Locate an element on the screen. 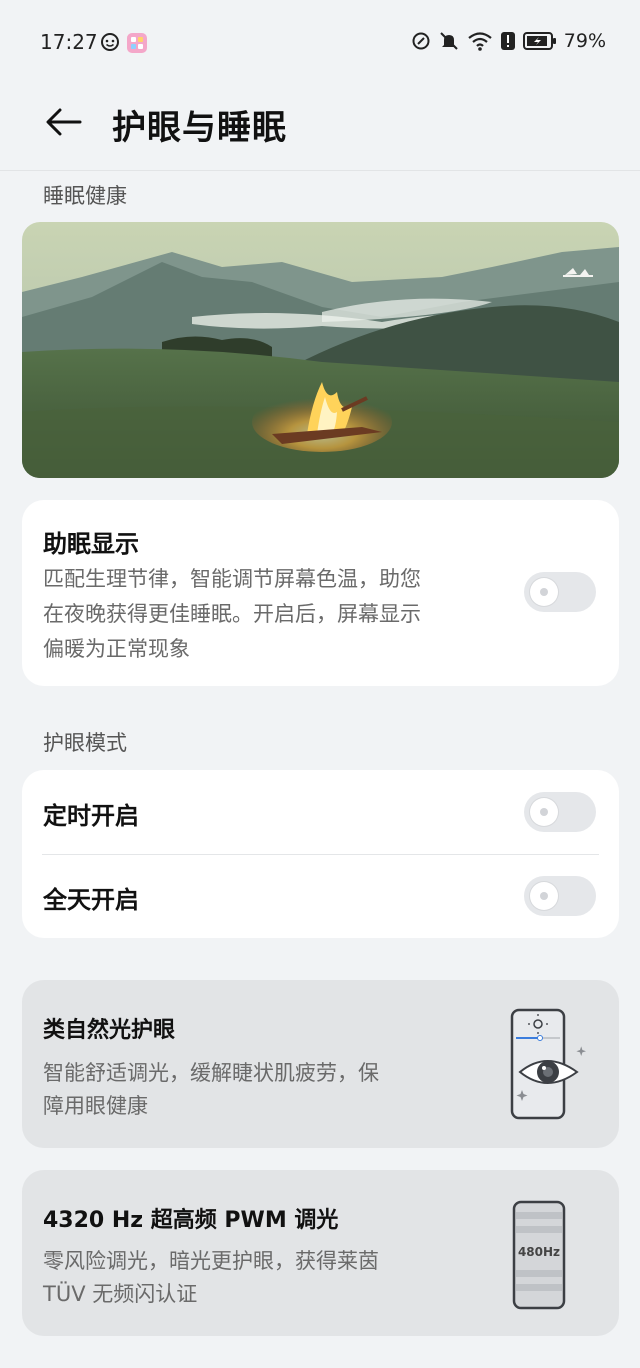  section-title-sleep: 睡眠健康 is located at coordinates (85, 196).